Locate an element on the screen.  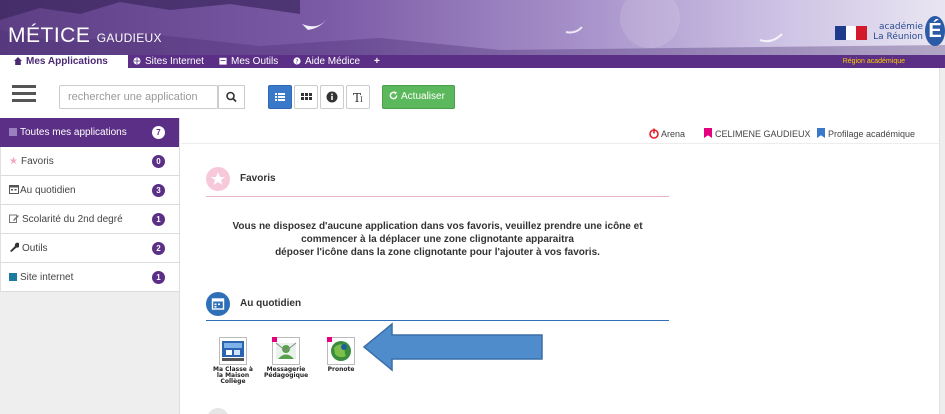
text-size-button: TI is located at coordinates (358, 97).